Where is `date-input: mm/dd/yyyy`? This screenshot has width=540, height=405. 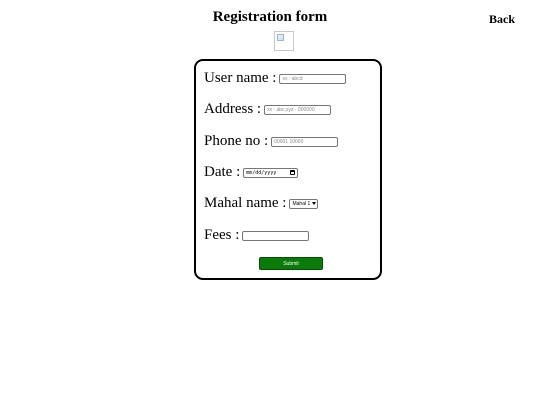
date-input: mm/dd/yyyy is located at coordinates (271, 172).